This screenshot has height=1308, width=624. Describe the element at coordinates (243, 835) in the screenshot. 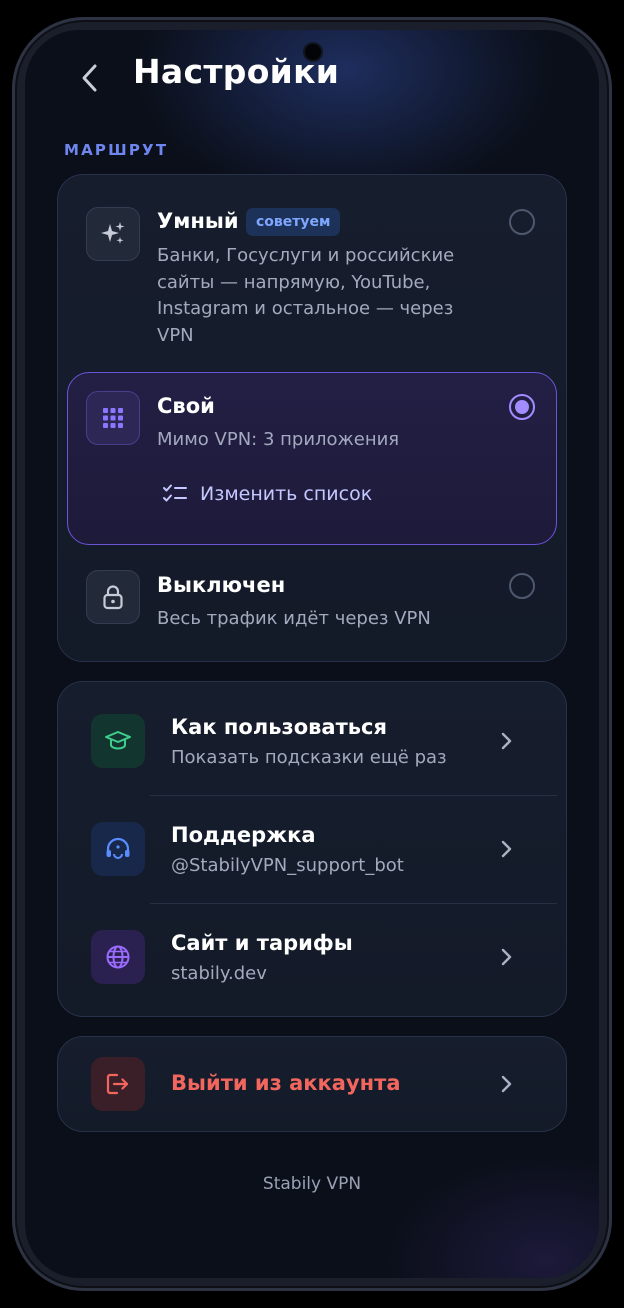

I see `menu-title-support: Поддержка` at that location.